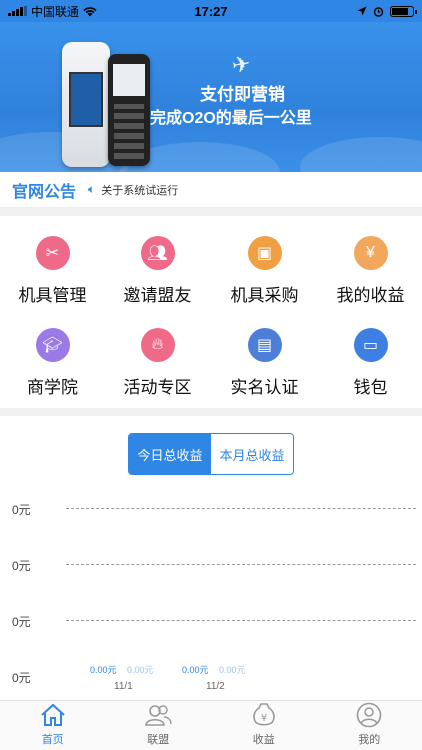 The height and width of the screenshot is (750, 422). What do you see at coordinates (242, 94) in the screenshot?
I see `banner-slogan: 支付即营销` at bounding box center [242, 94].